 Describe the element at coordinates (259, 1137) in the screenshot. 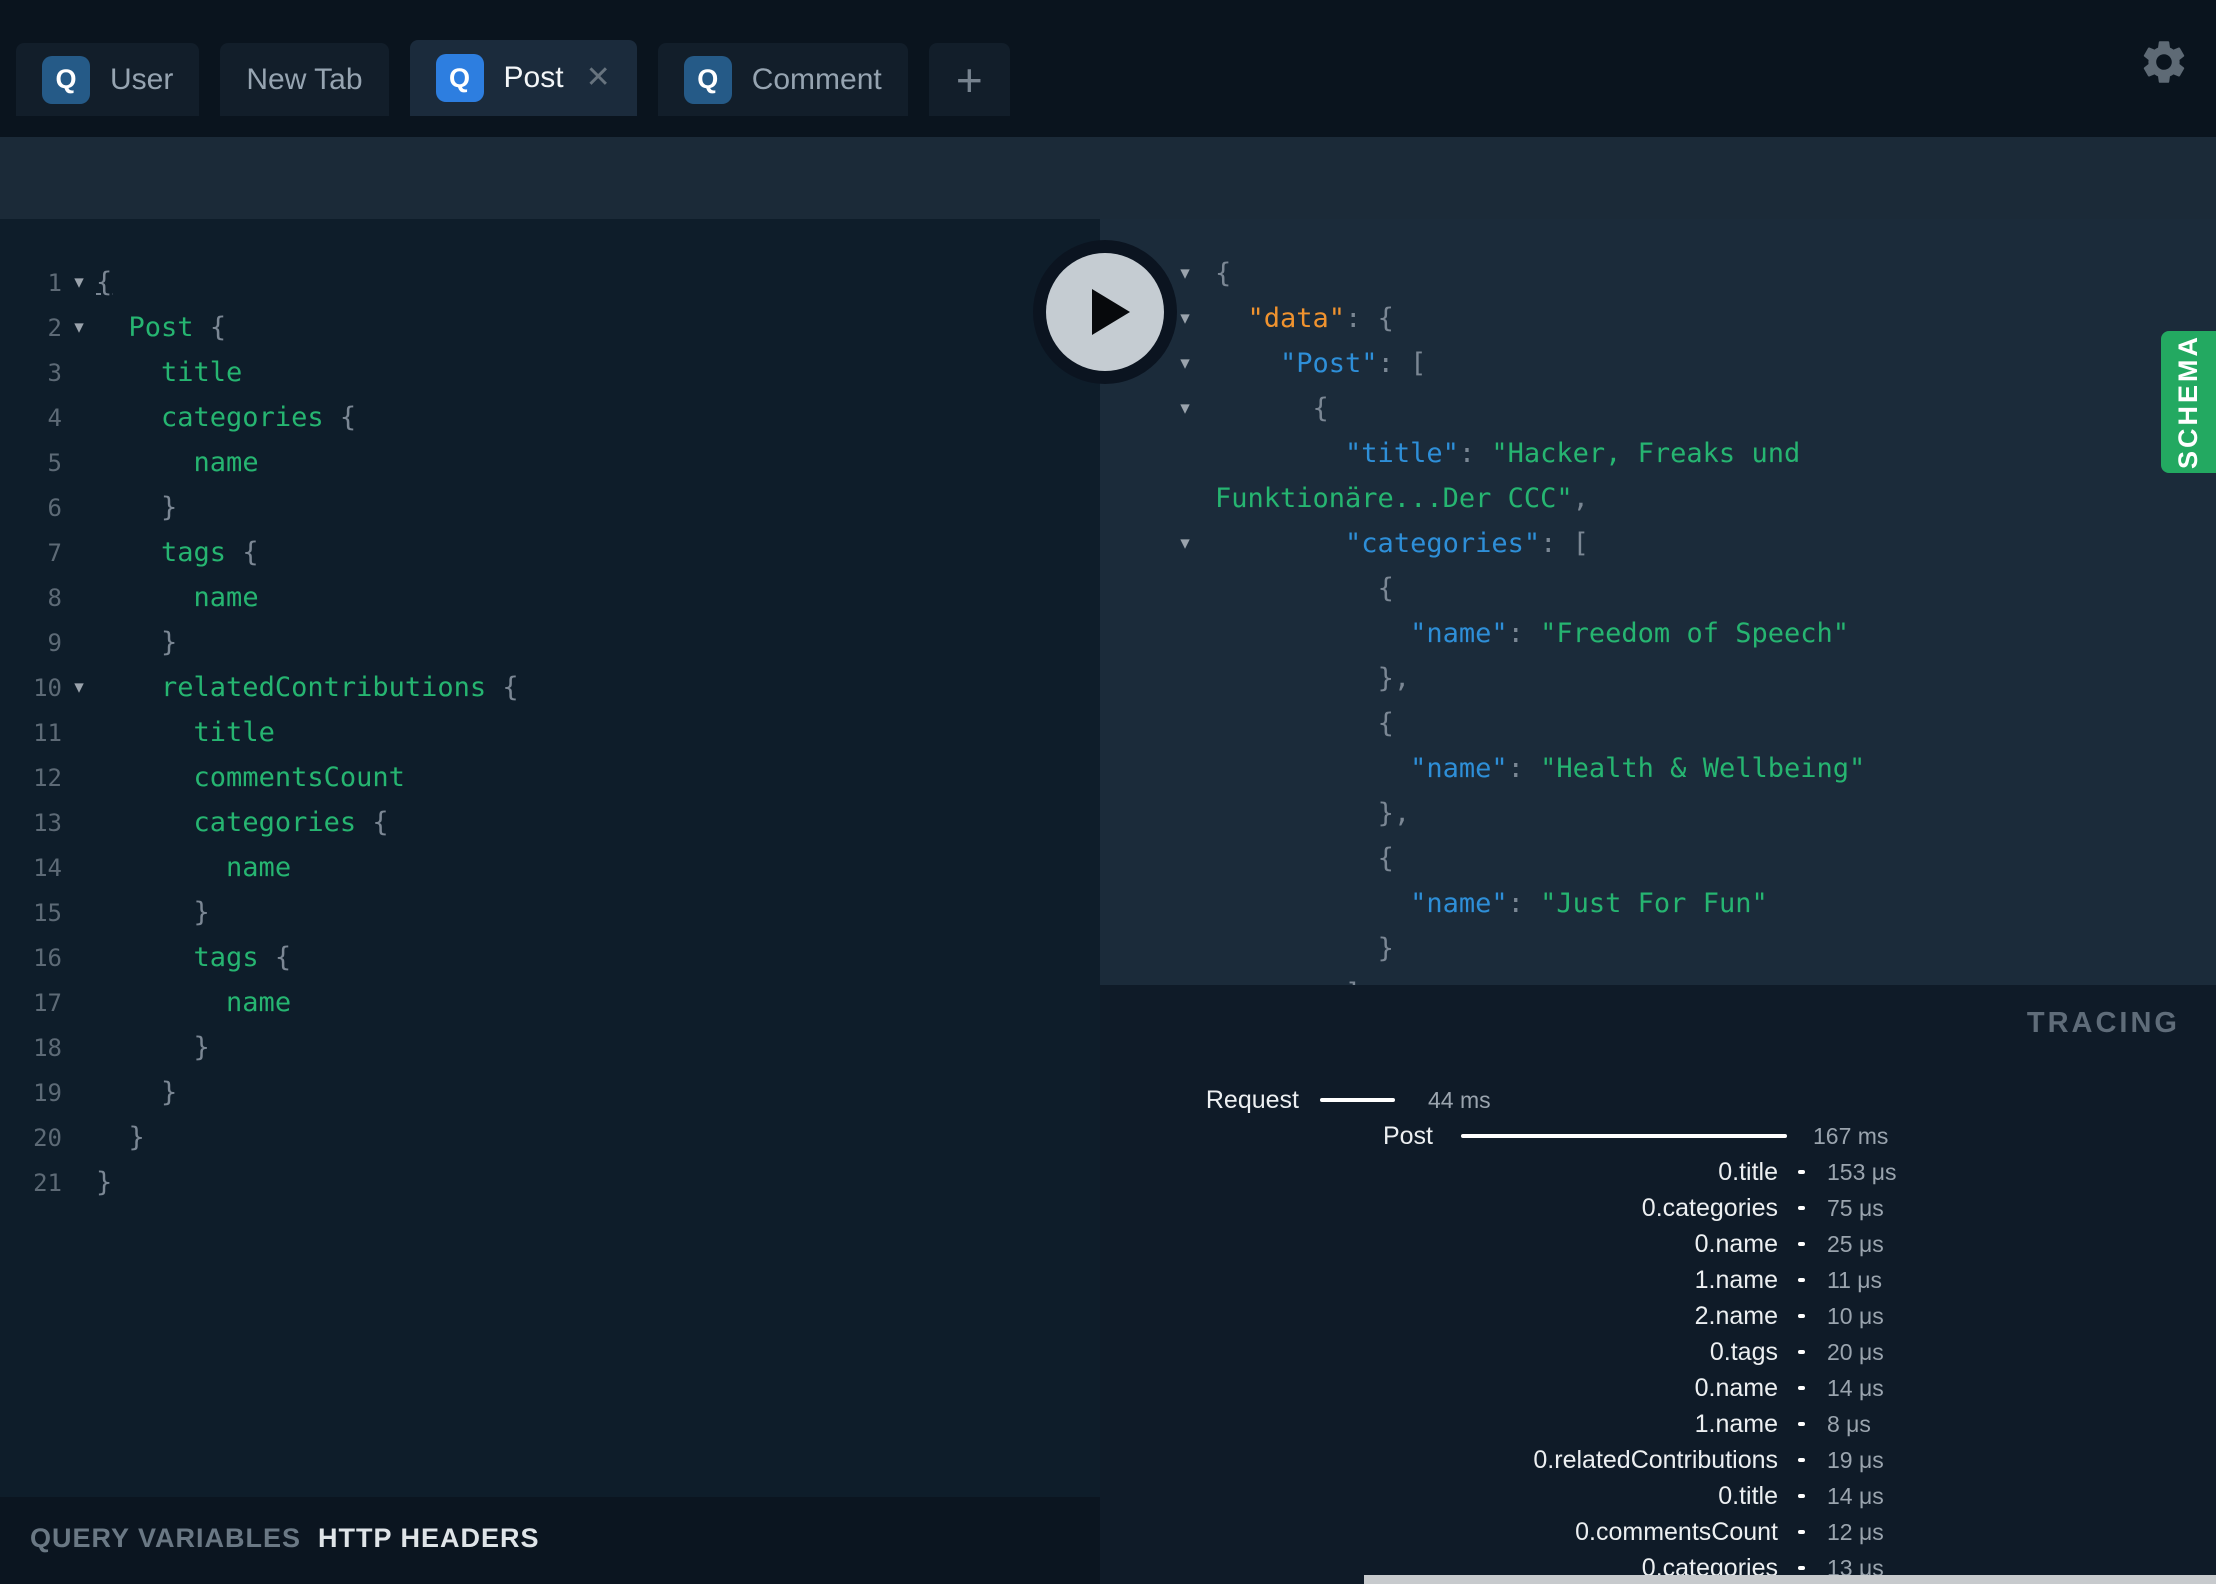

I see `editor-line: 20 }` at that location.